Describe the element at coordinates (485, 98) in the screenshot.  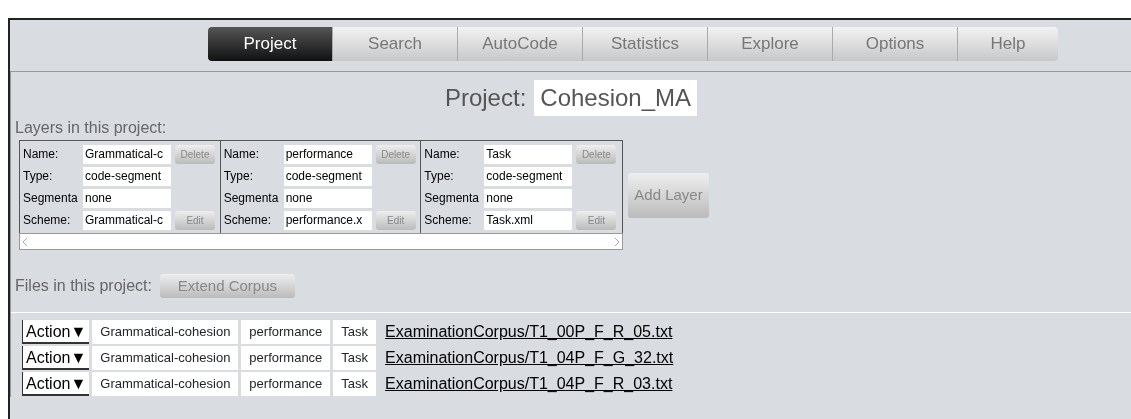
I see `project-label: Project:` at that location.